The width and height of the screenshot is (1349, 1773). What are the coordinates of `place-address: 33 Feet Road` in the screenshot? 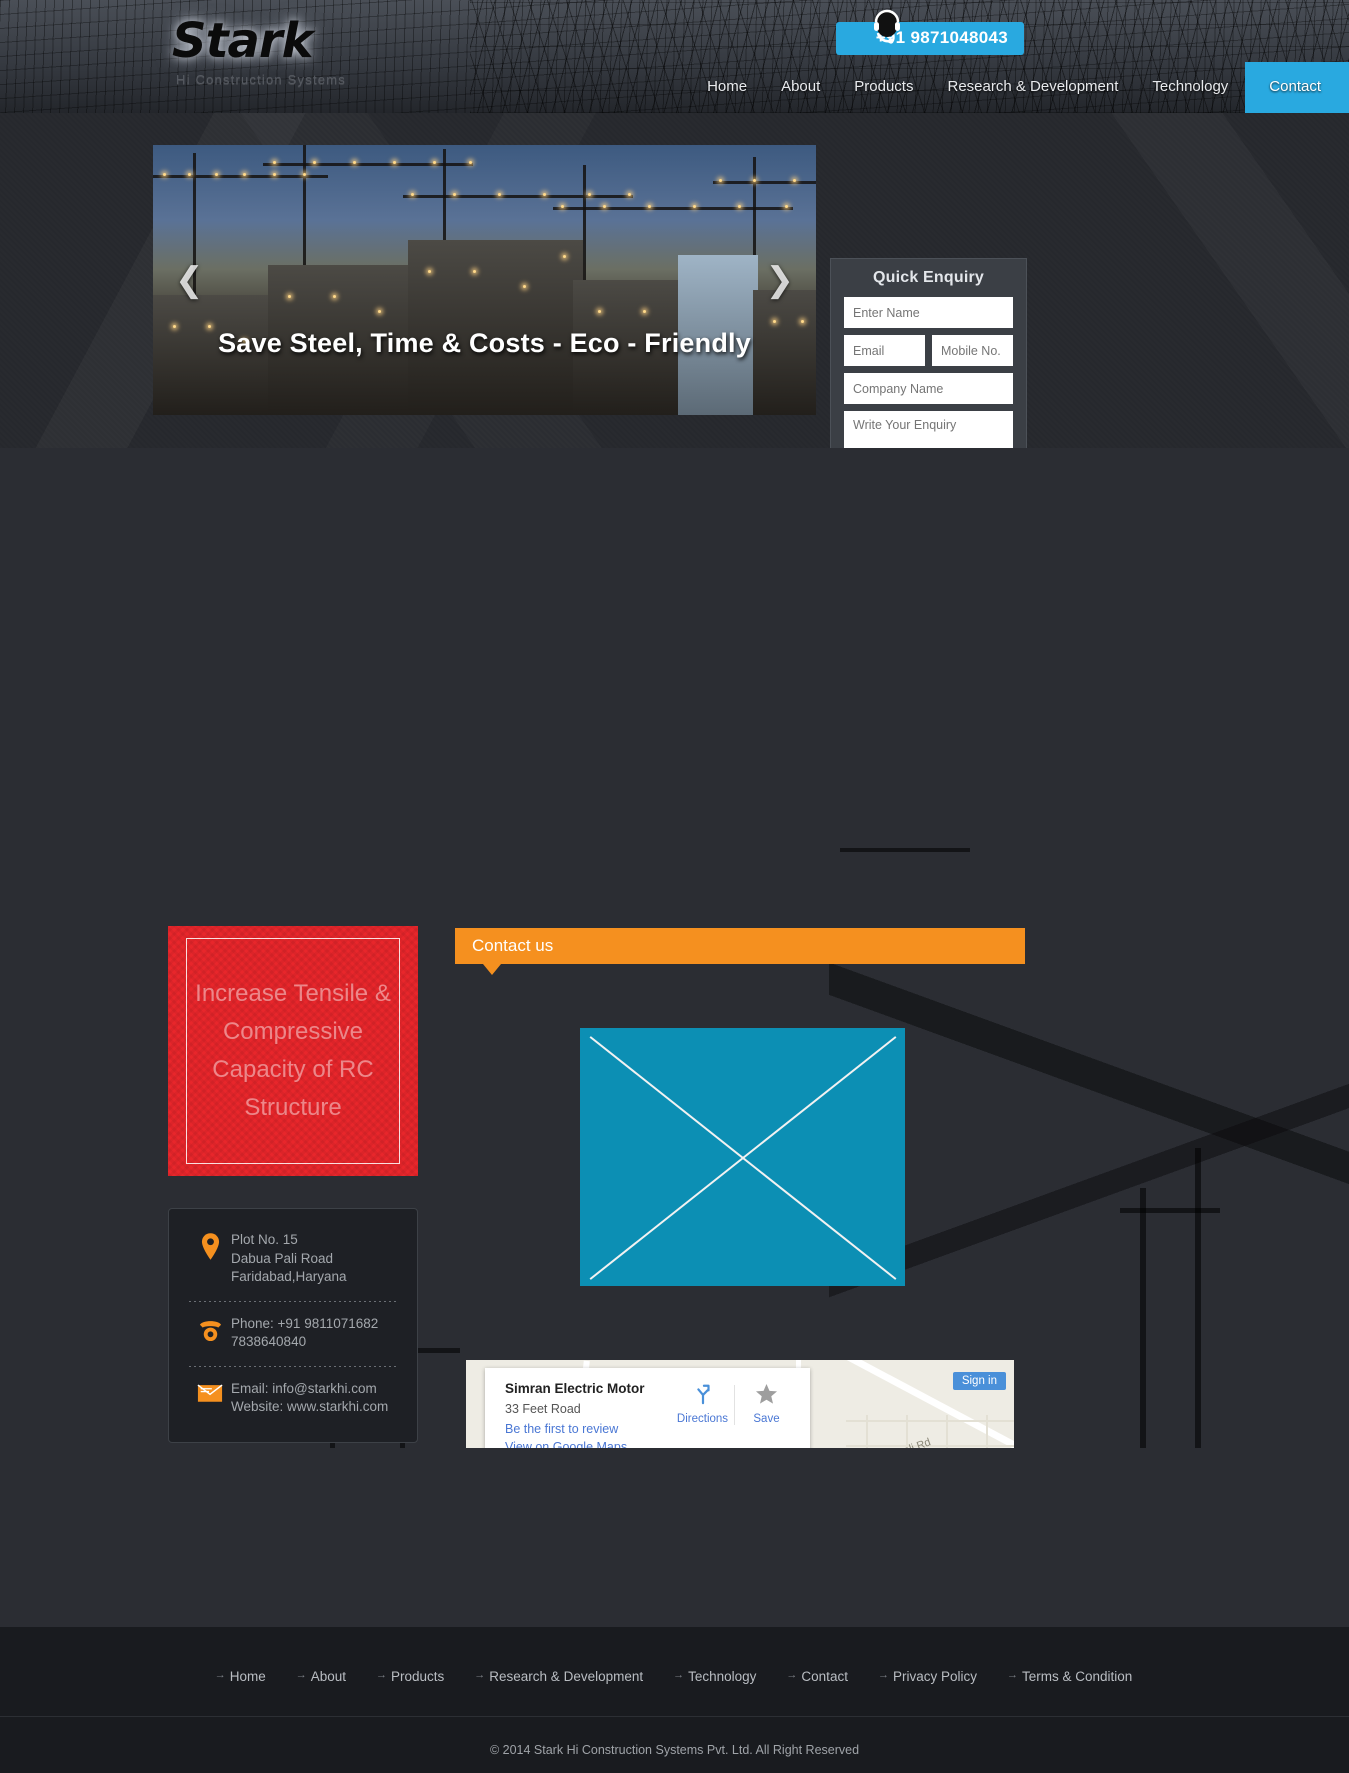 It's located at (543, 1409).